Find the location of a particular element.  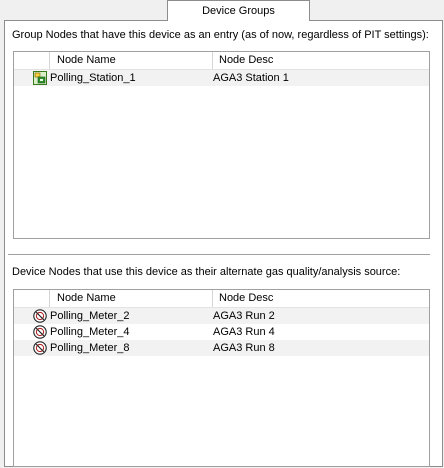

node-name: Polling_Station_1 is located at coordinates (93, 78).